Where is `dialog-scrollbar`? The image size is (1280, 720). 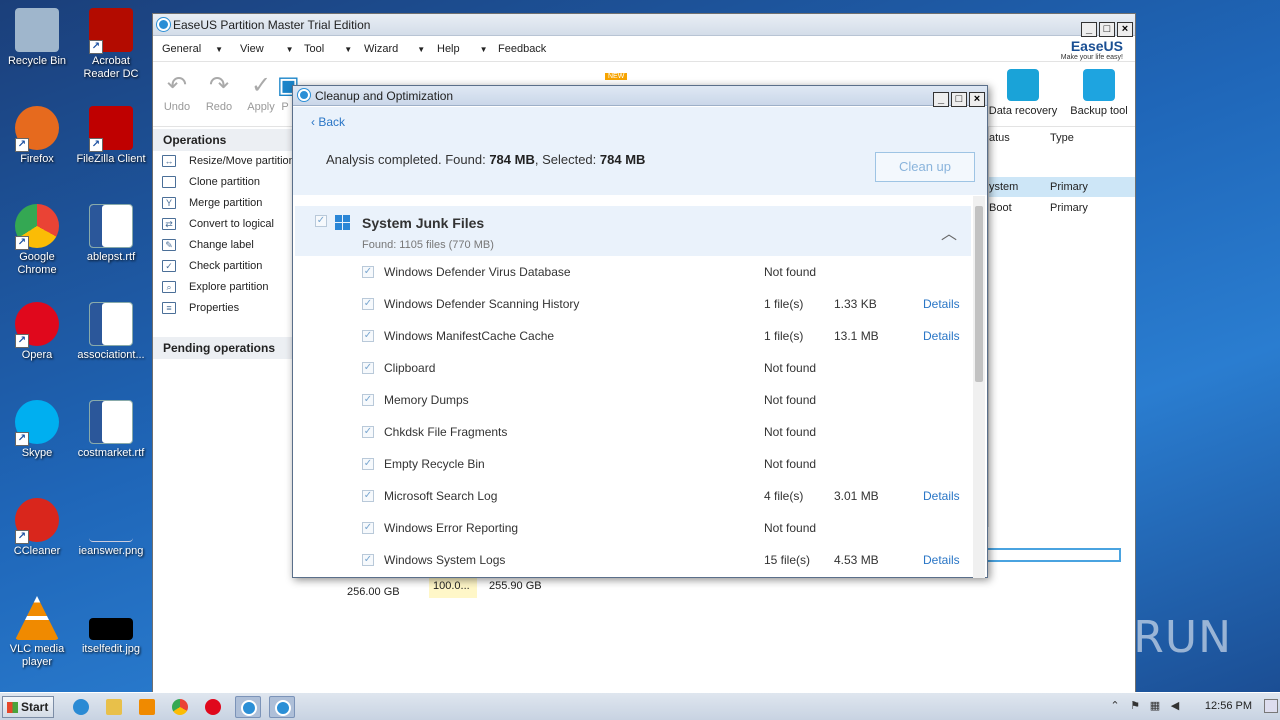
dialog-scrollbar is located at coordinates (979, 387).